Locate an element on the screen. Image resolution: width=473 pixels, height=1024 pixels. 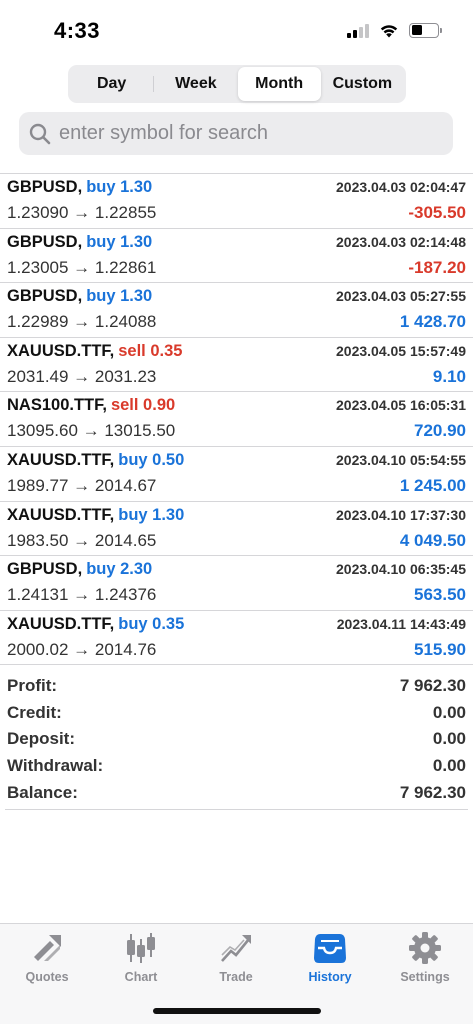
tab-label: Settings is located at coordinates (425, 977).